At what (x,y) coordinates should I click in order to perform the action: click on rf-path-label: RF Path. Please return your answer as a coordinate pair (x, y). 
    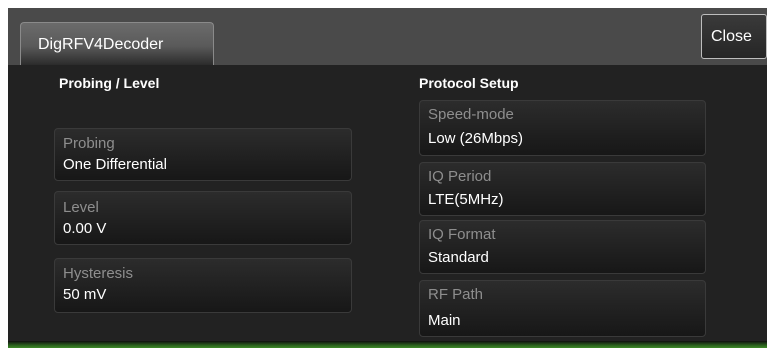
    Looking at the image, I should click on (456, 294).